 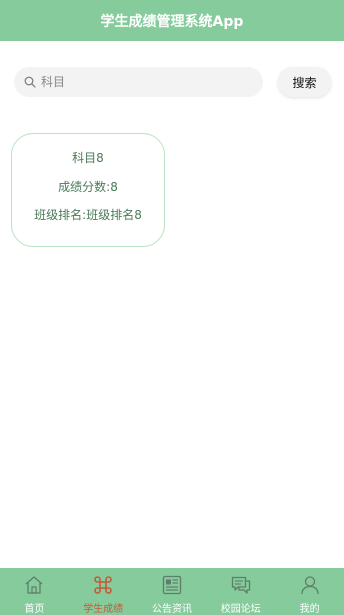 What do you see at coordinates (240, 585) in the screenshot?
I see `chat-icon` at bounding box center [240, 585].